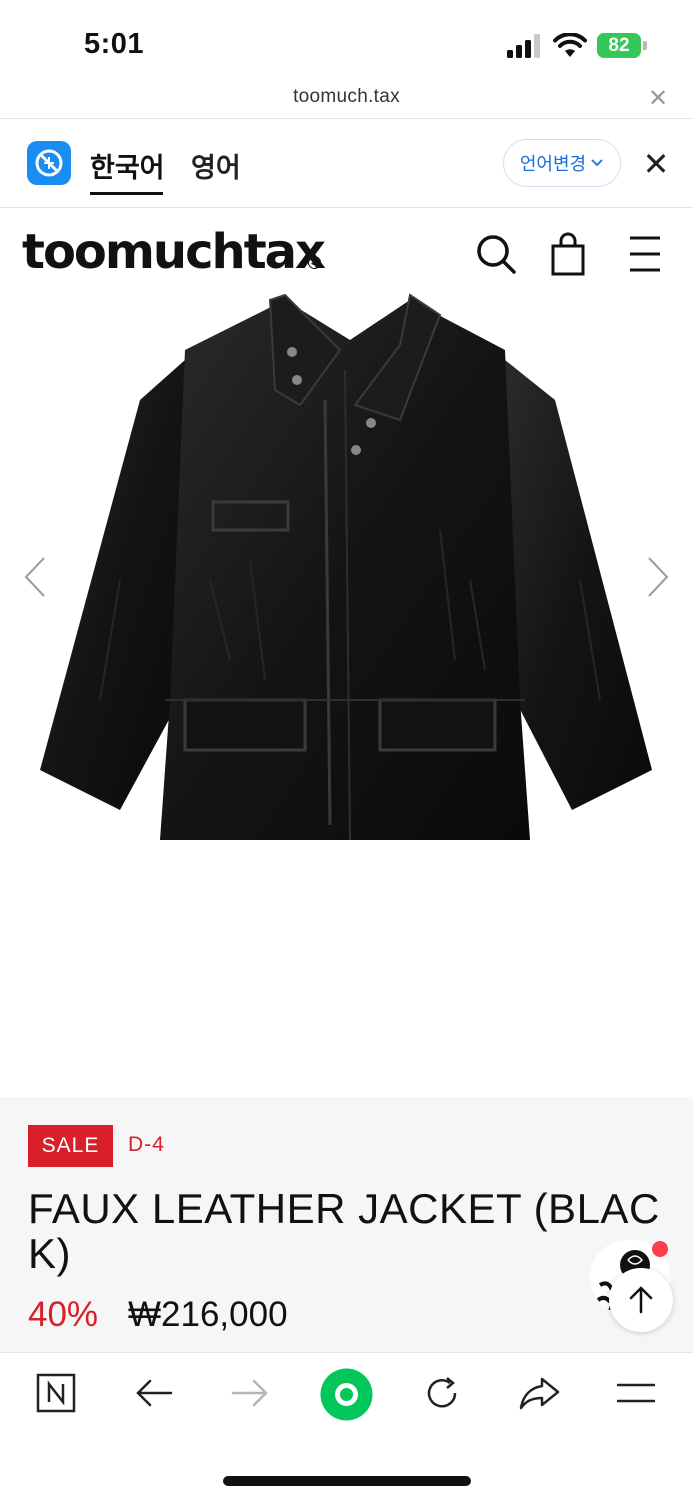  I want to click on change-language-label: 언어변경, so click(553, 164).